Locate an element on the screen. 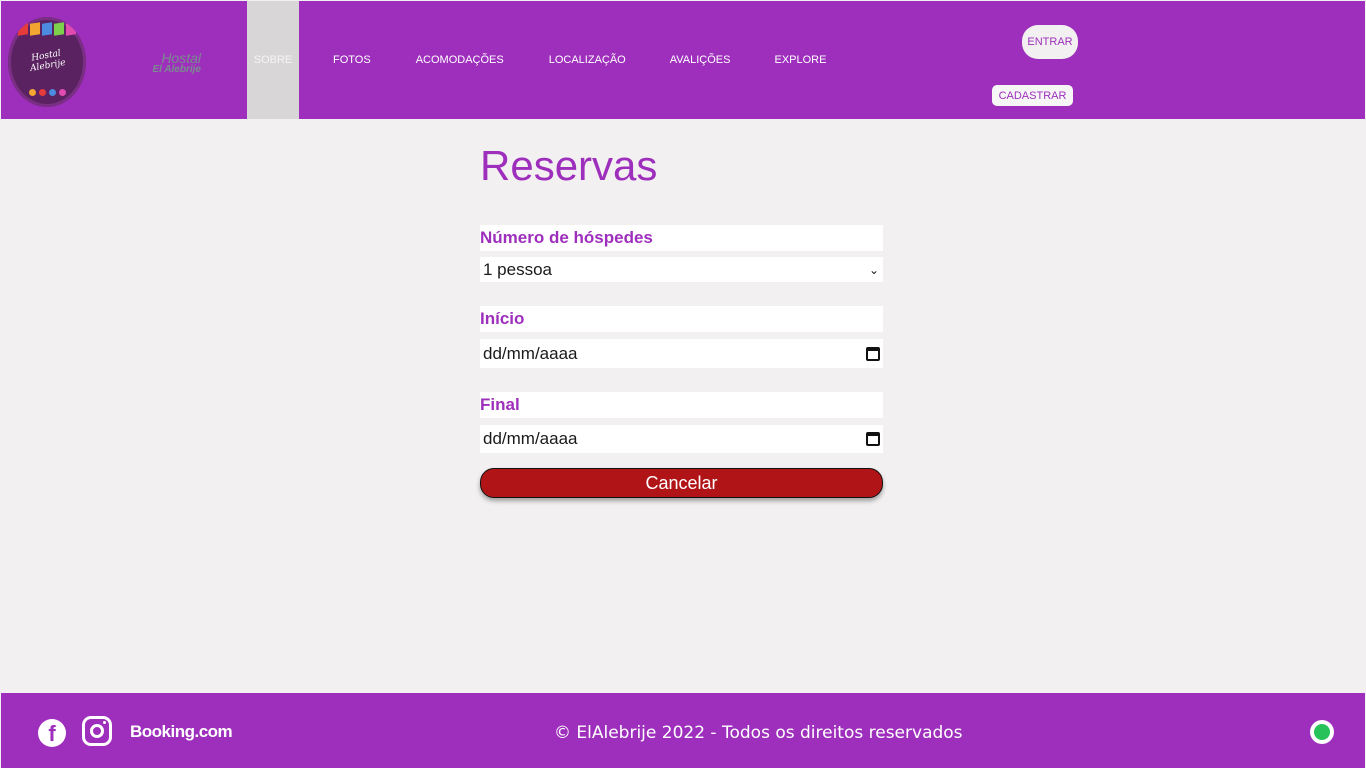 This screenshot has width=1366, height=768. nav-label: SOBRE is located at coordinates (273, 60).